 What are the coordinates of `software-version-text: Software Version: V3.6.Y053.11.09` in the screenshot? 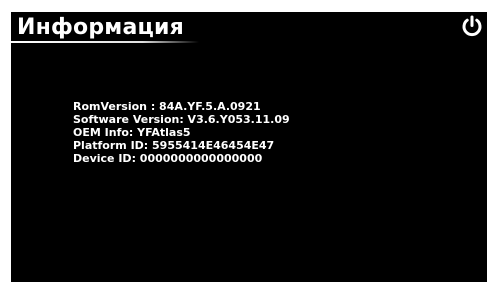 It's located at (181, 119).